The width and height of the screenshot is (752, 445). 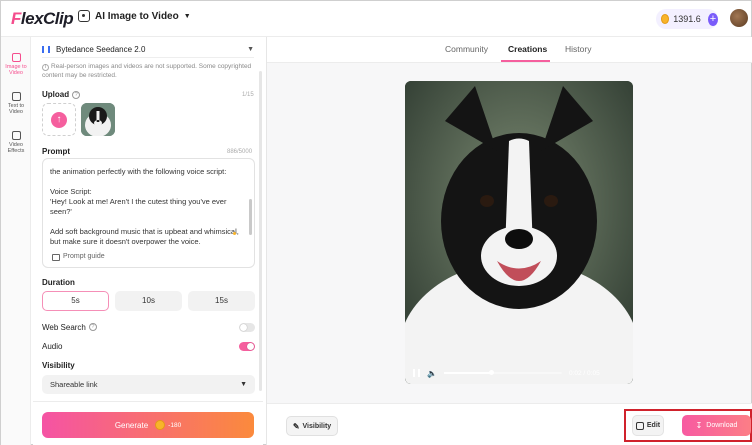 What do you see at coordinates (52, 346) in the screenshot?
I see `audio-label: Audio` at bounding box center [52, 346].